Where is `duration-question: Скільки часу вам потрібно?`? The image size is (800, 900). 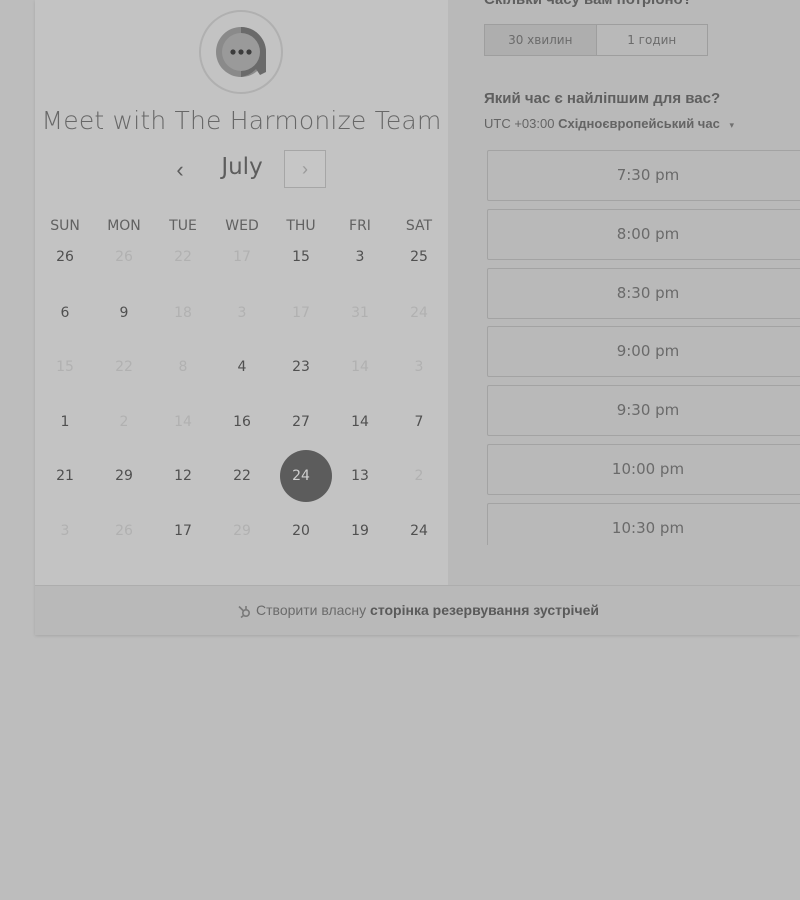 duration-question: Скільки часу вам потрібно? is located at coordinates (588, 4).